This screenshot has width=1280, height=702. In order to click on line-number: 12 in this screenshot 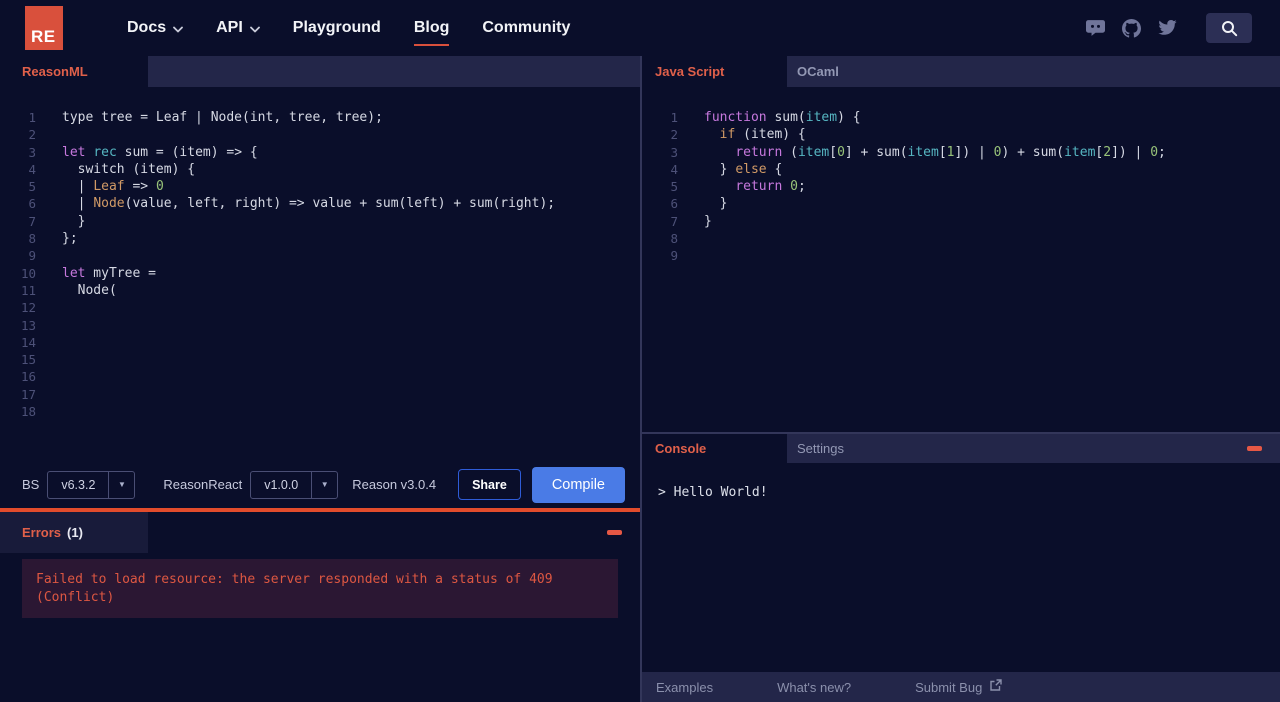, I will do `click(28, 308)`.